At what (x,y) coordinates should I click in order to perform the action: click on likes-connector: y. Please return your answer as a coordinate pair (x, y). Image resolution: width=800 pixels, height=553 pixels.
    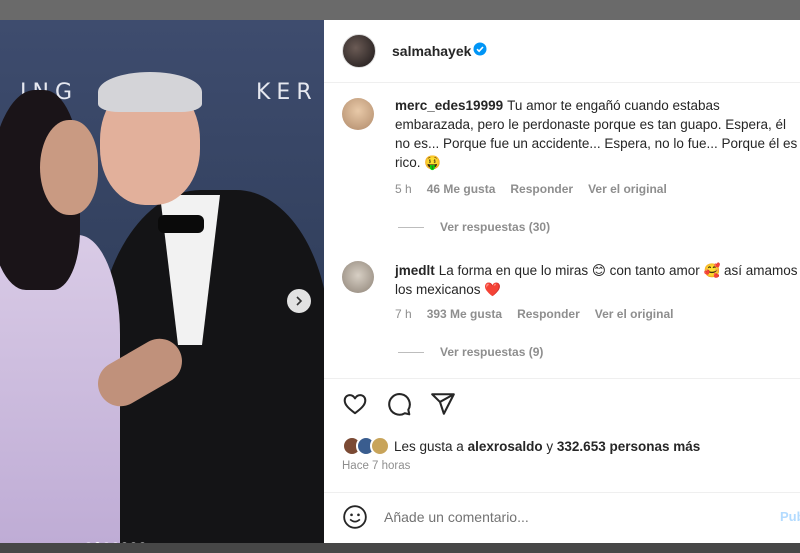
    Looking at the image, I should click on (550, 446).